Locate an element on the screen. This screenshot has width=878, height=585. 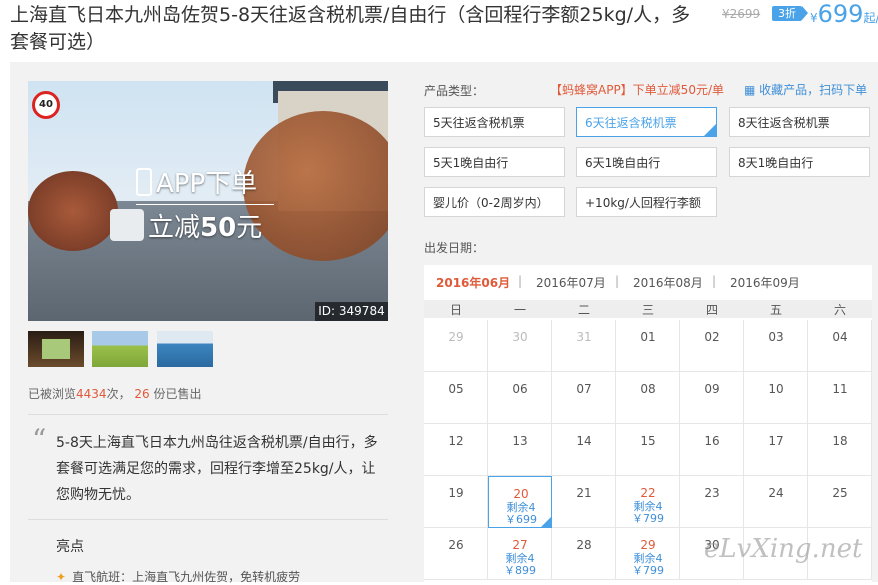
tab-month-07: 2016年07月 is located at coordinates (571, 282).